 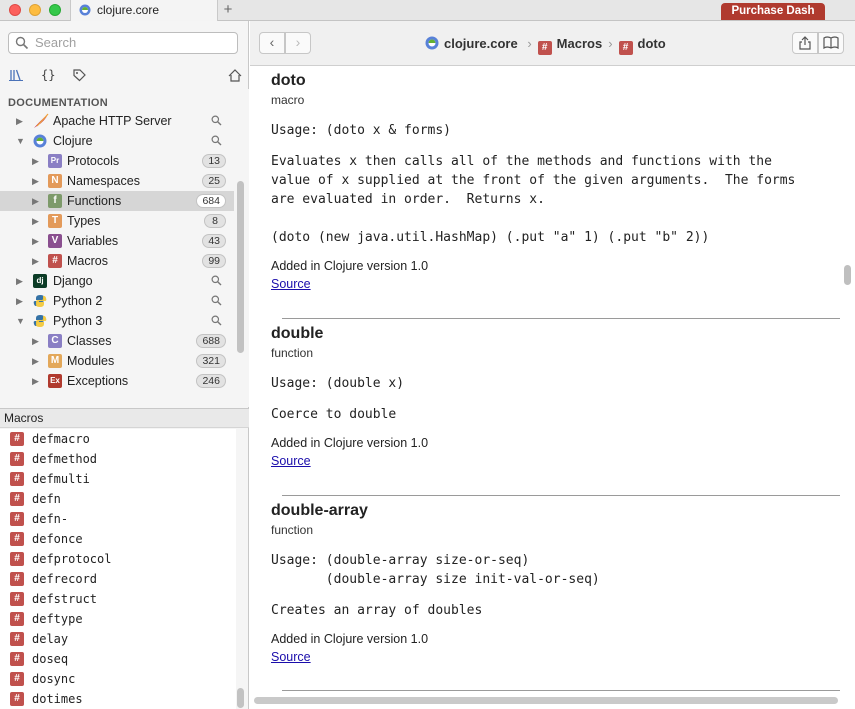 What do you see at coordinates (272, 43) in the screenshot?
I see `back-button: ‹` at bounding box center [272, 43].